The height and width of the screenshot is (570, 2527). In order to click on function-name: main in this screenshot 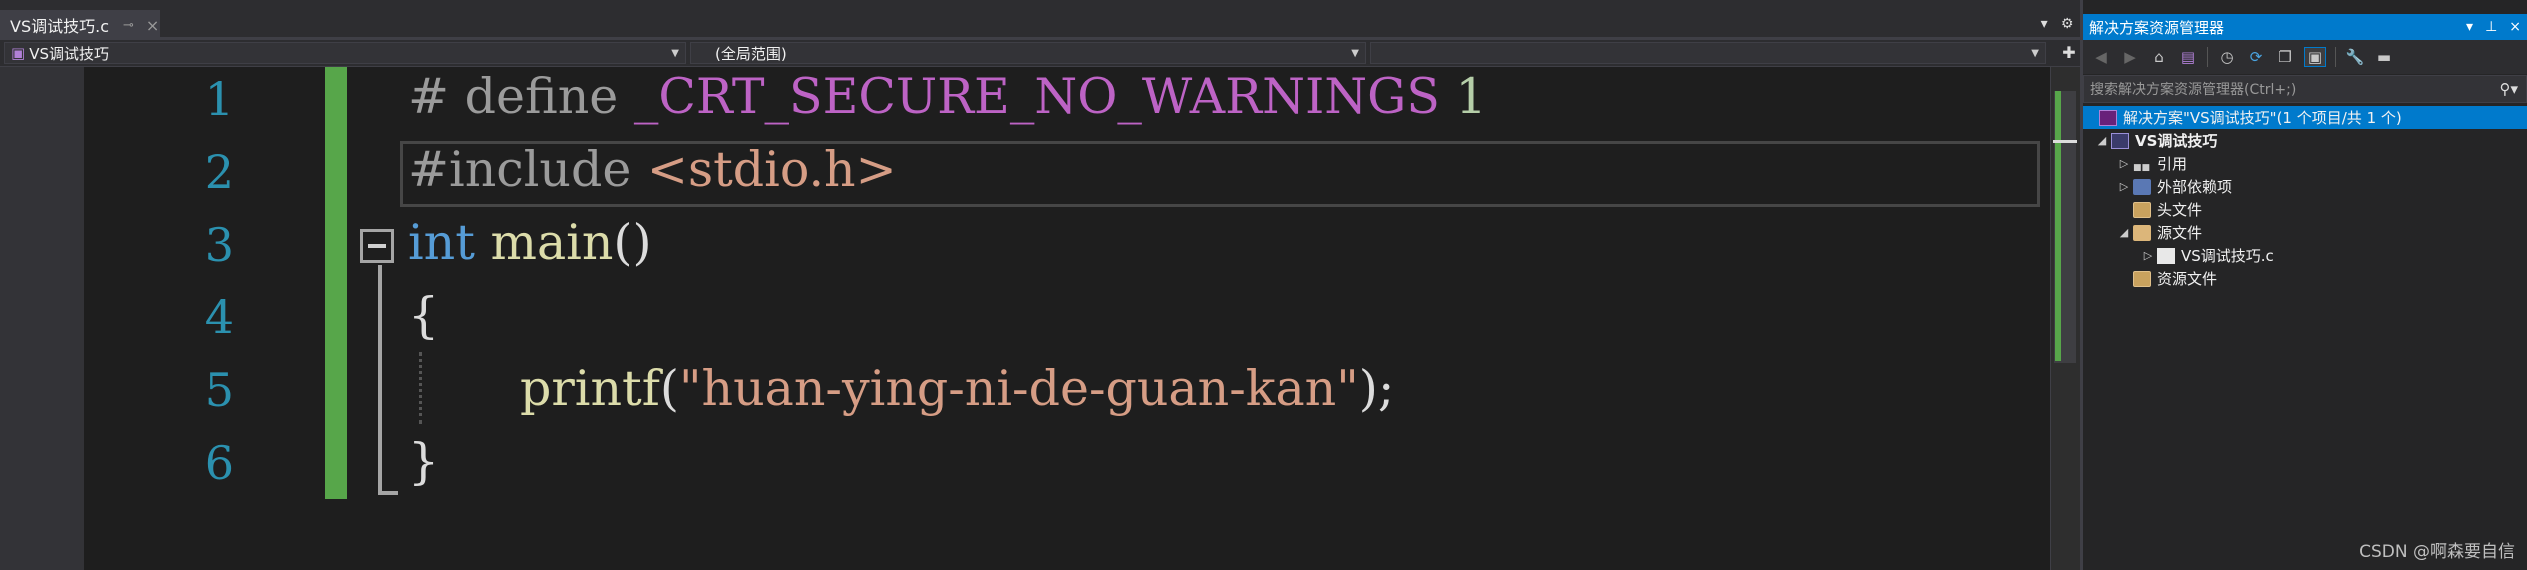, I will do `click(552, 242)`.